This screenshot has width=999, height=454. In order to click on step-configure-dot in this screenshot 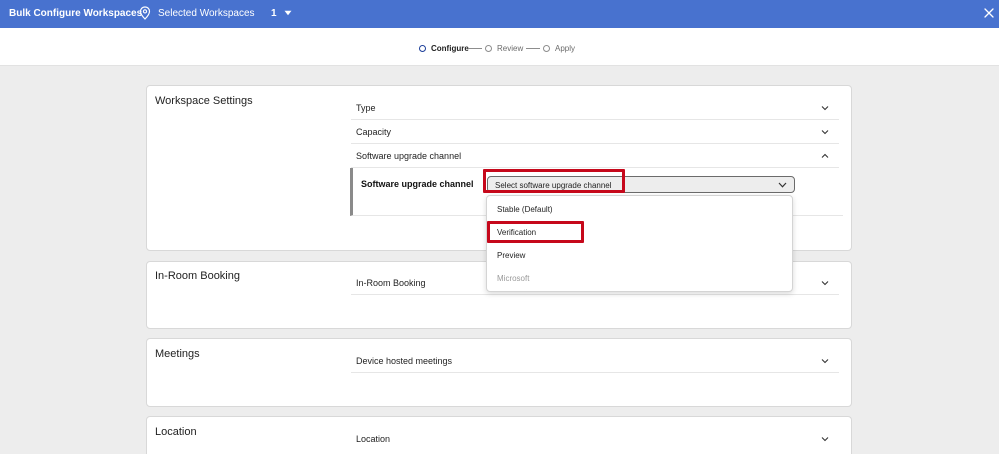, I will do `click(422, 48)`.